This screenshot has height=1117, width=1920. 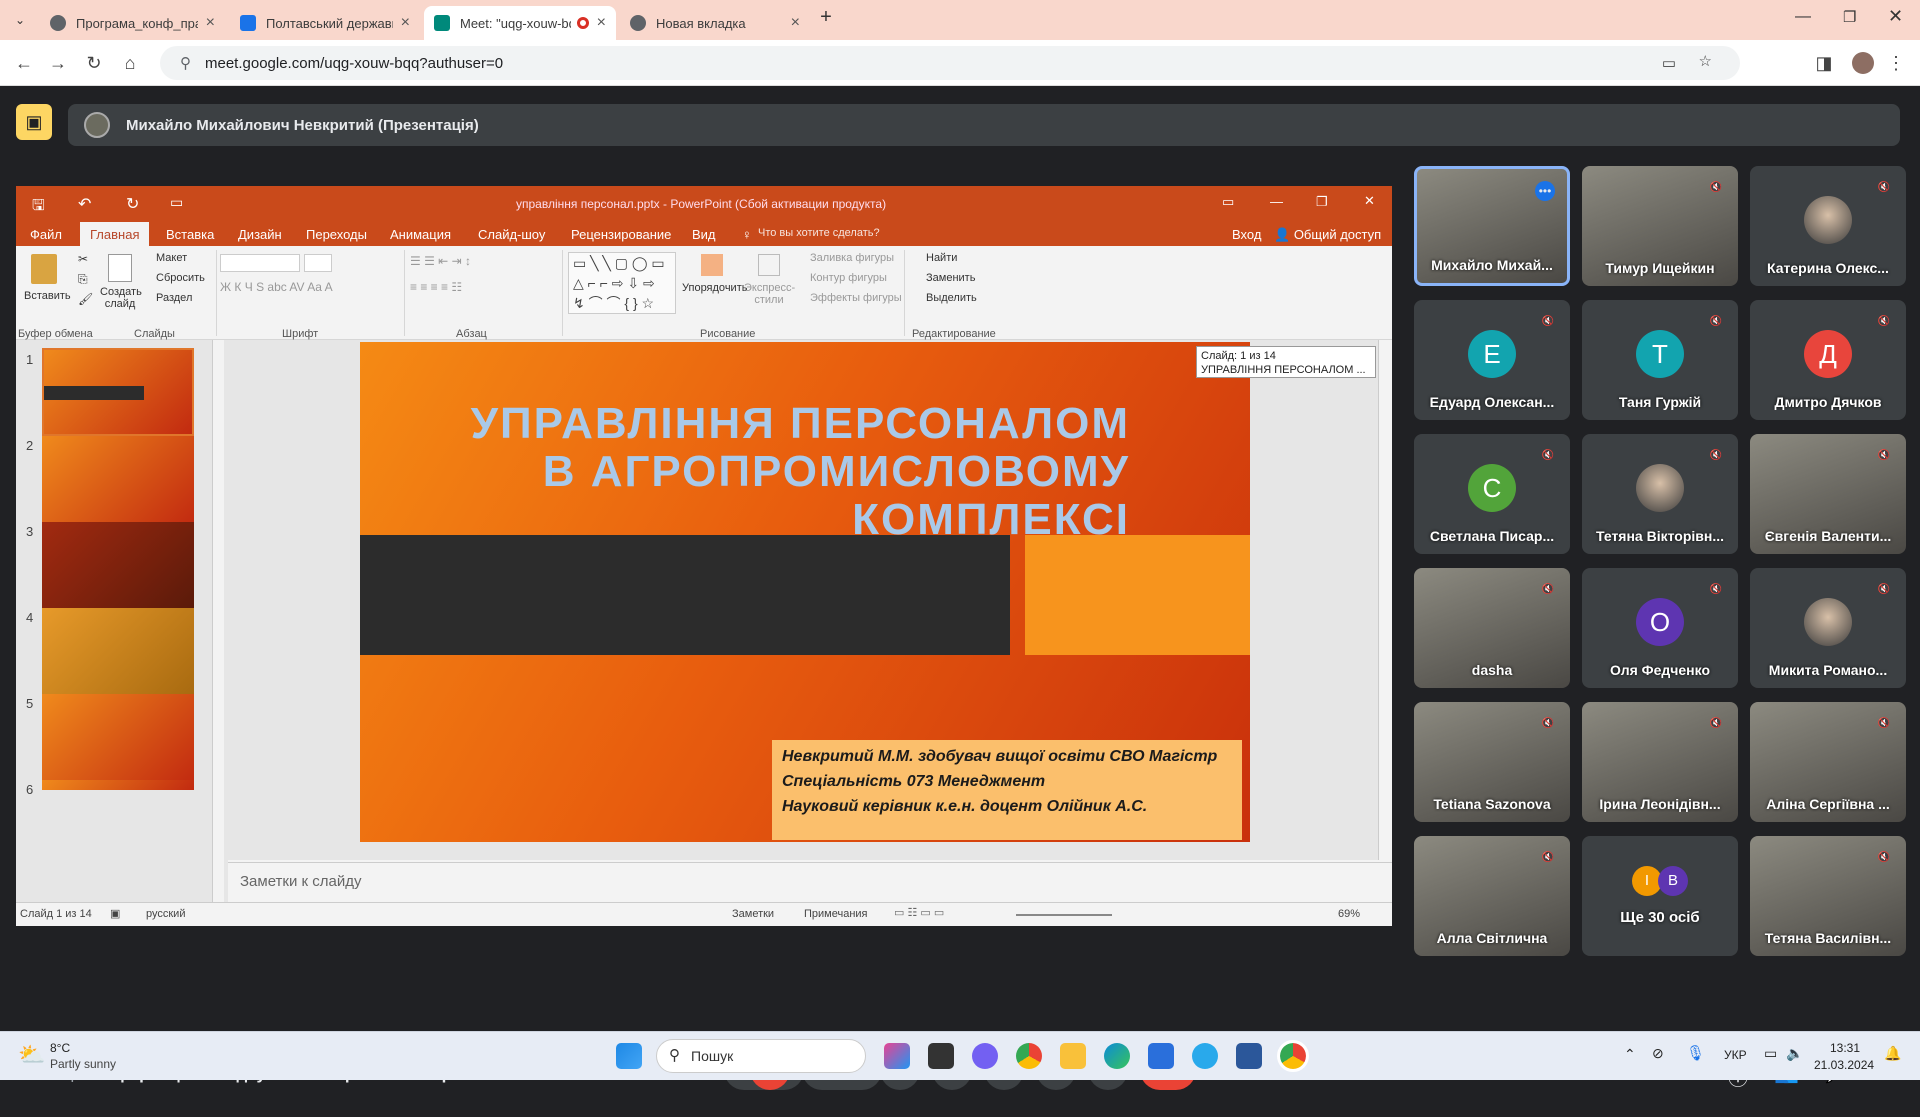 What do you see at coordinates (132, 23) in the screenshot?
I see `browser-tab-program: Програма_конф_практ_2024.p ×` at bounding box center [132, 23].